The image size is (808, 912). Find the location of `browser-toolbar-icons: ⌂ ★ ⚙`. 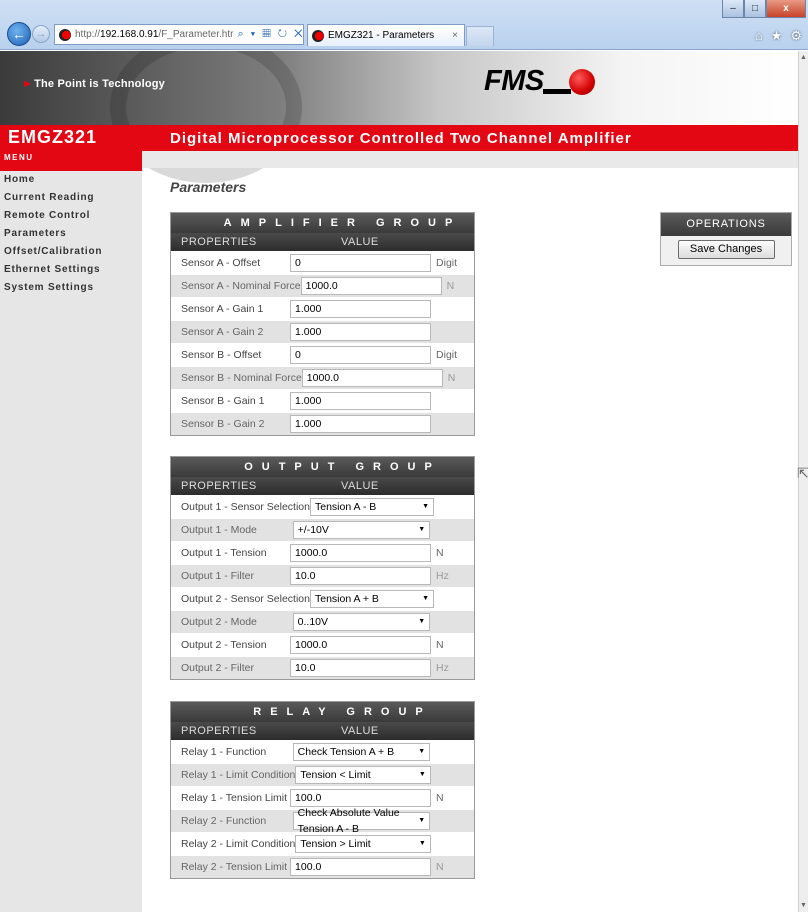

browser-toolbar-icons: ⌂ ★ ⚙ is located at coordinates (778, 36).